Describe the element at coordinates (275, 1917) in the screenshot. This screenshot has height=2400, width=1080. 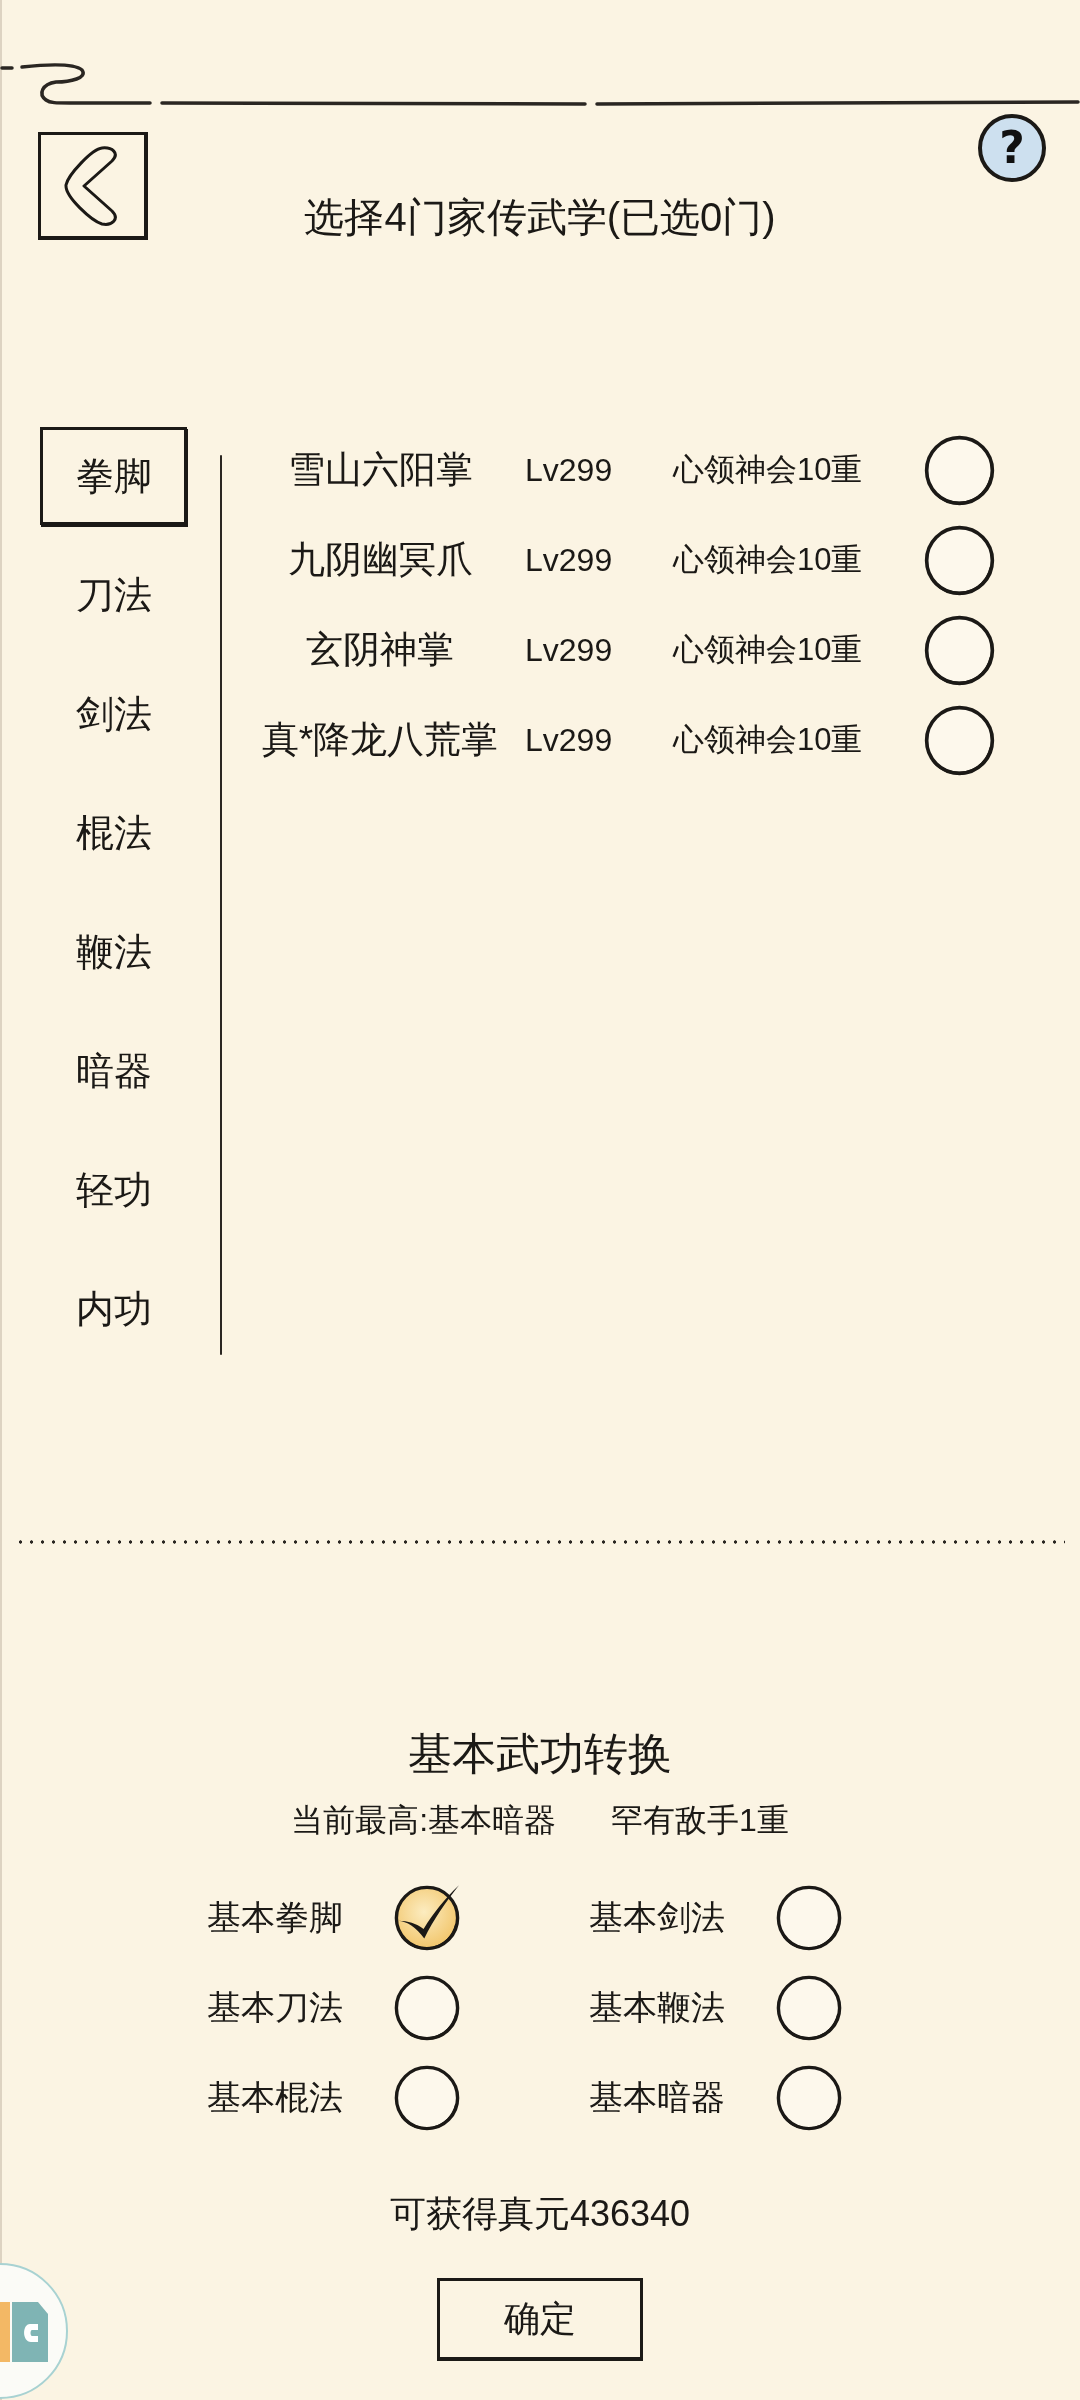
I see `option-label: 基本拳脚` at that location.